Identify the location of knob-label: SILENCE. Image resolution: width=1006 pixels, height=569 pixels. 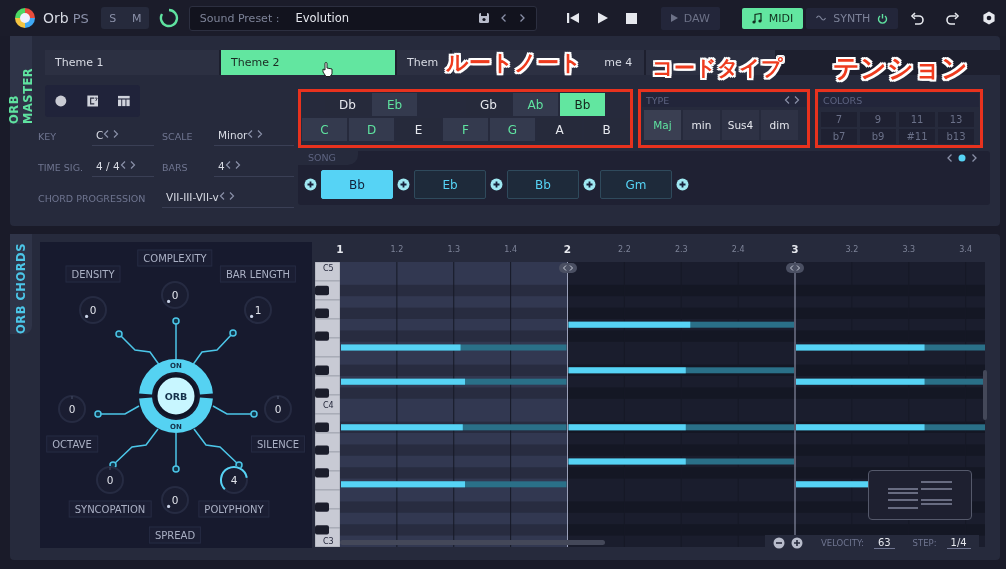
(278, 444).